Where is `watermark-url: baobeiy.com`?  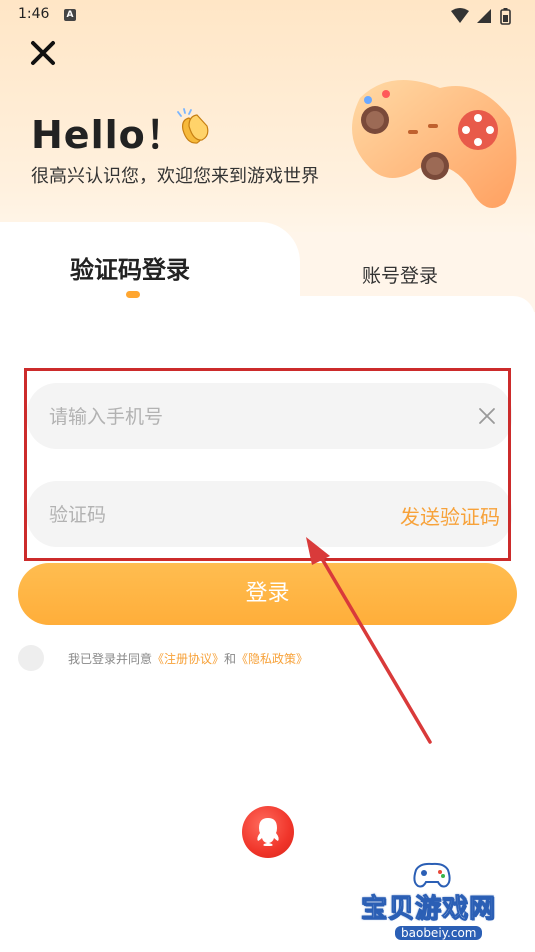 watermark-url: baobeiy.com is located at coordinates (439, 933).